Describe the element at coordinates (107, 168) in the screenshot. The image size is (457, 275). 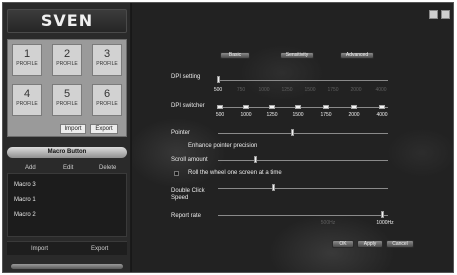
I see `macro-delete-button: Delete` at that location.